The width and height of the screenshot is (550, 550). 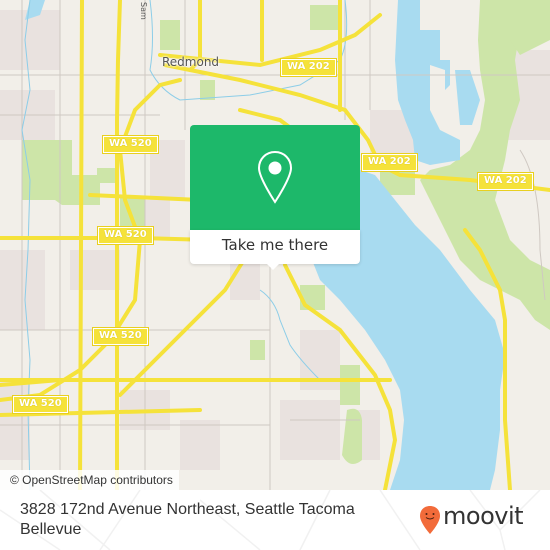 I want to click on moovit-wordmark: moovit, so click(x=483, y=516).